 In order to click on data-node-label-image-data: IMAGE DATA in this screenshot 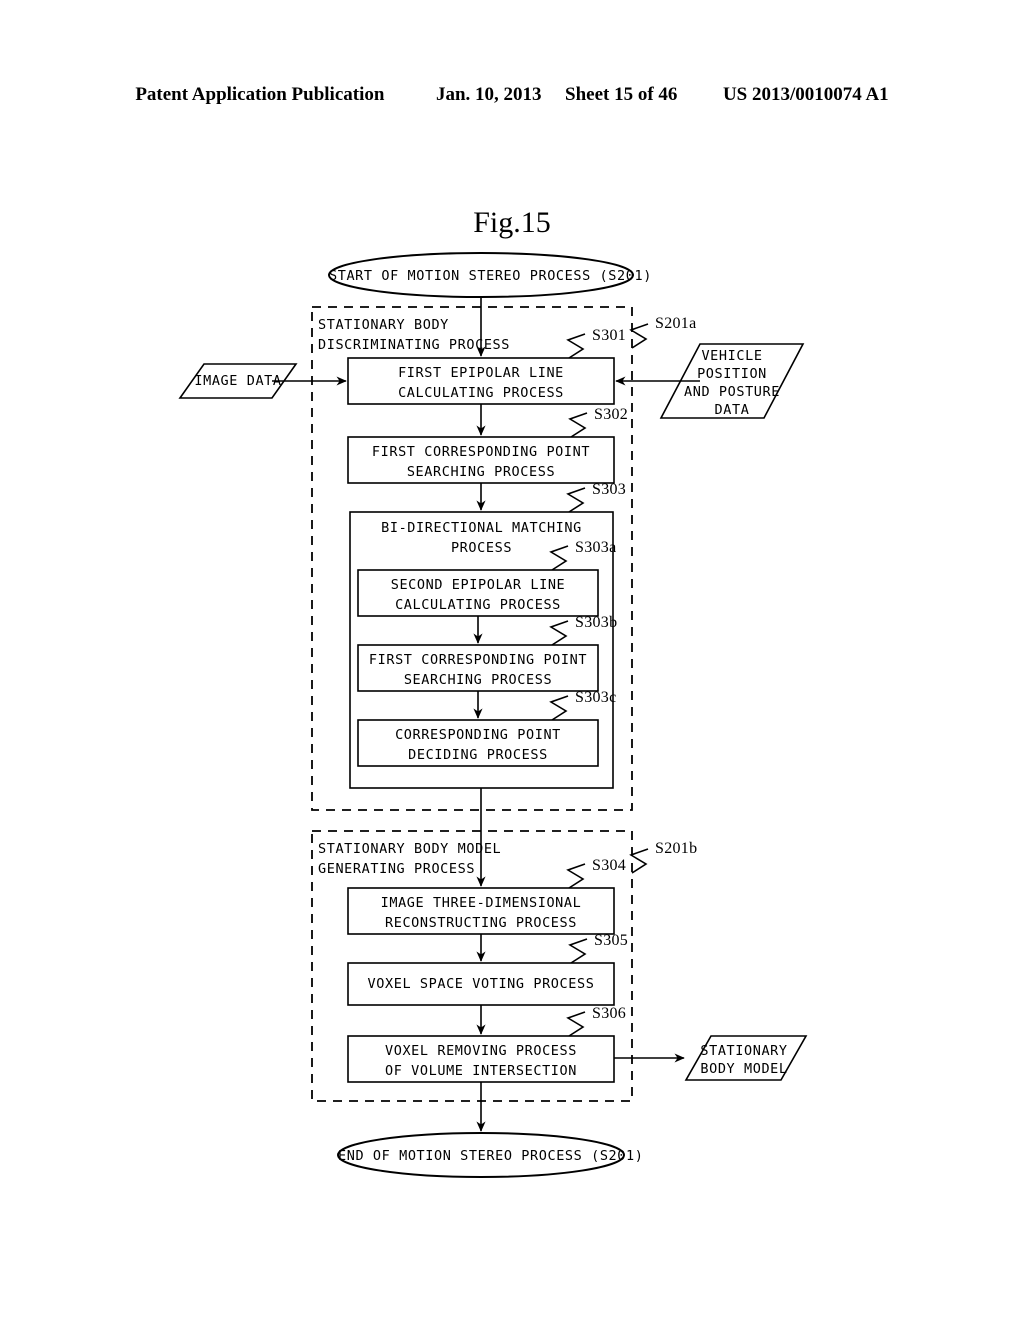, I will do `click(238, 381)`.